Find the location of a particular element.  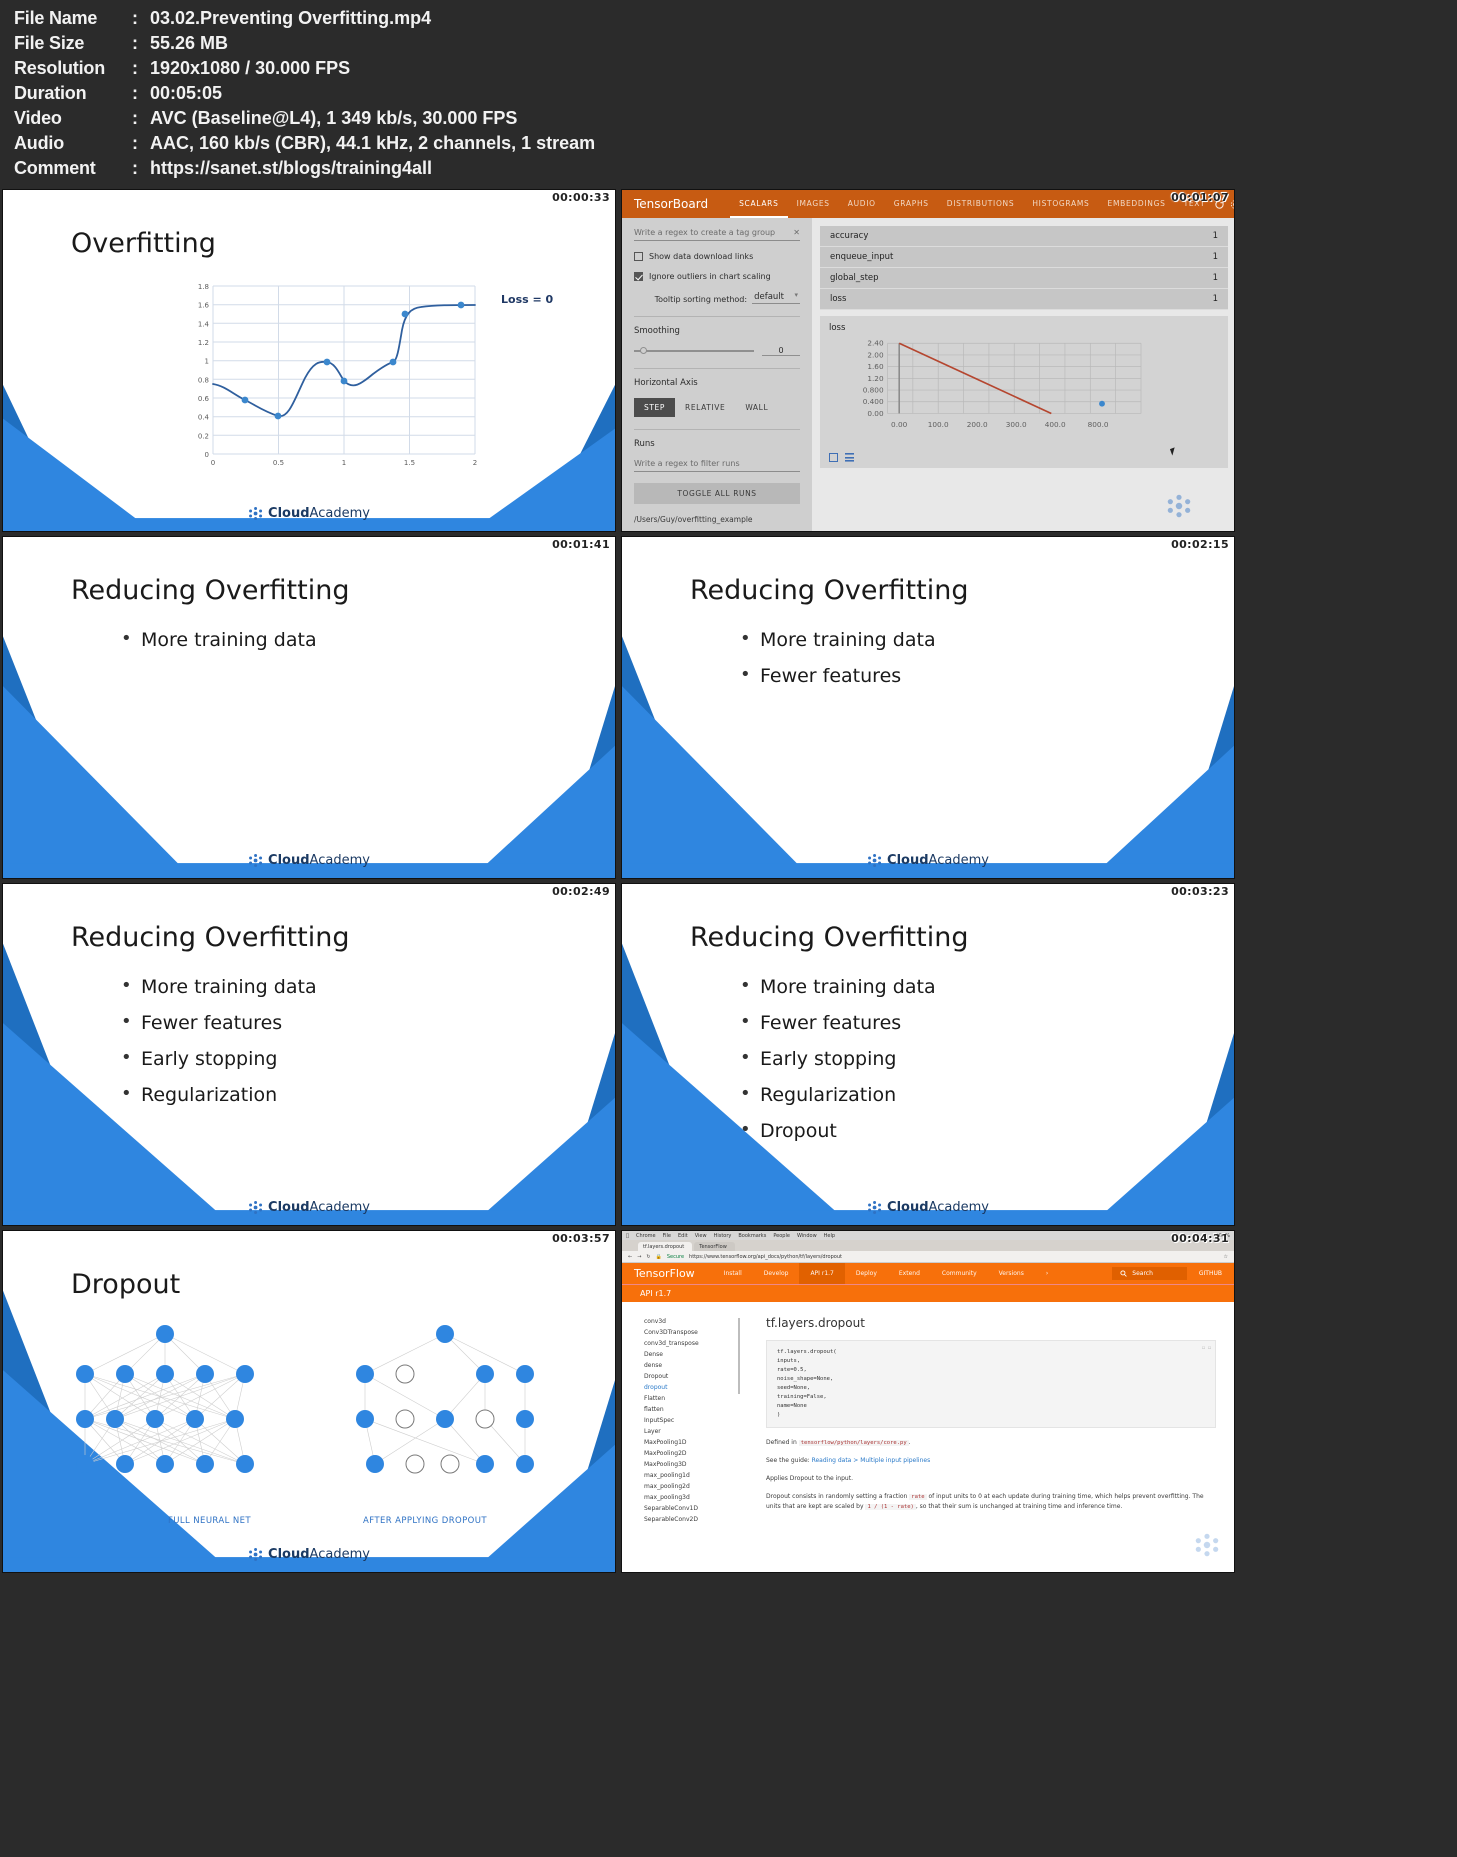

code-line: inputs, is located at coordinates (789, 1361).